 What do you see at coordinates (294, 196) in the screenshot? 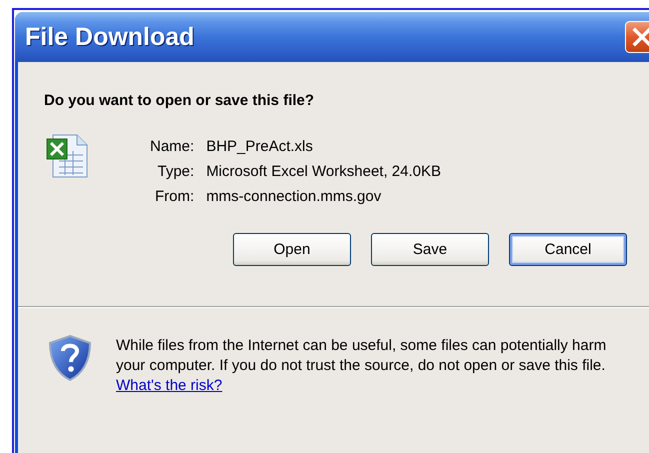
I see `field-value: mms-connection.mms.gov` at bounding box center [294, 196].